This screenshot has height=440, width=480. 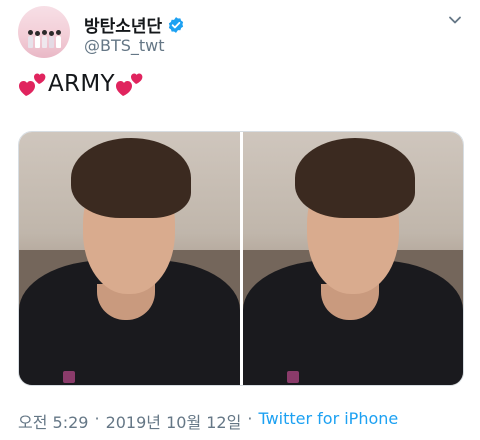 What do you see at coordinates (328, 421) in the screenshot?
I see `tweet-source-link: Twitter for iPhone` at bounding box center [328, 421].